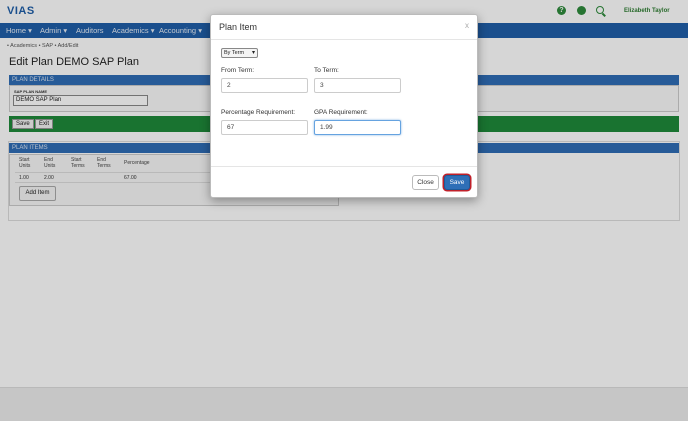 Image resolution: width=688 pixels, height=421 pixels. Describe the element at coordinates (238, 27) in the screenshot. I see `dialog-title: Plan Item` at that location.